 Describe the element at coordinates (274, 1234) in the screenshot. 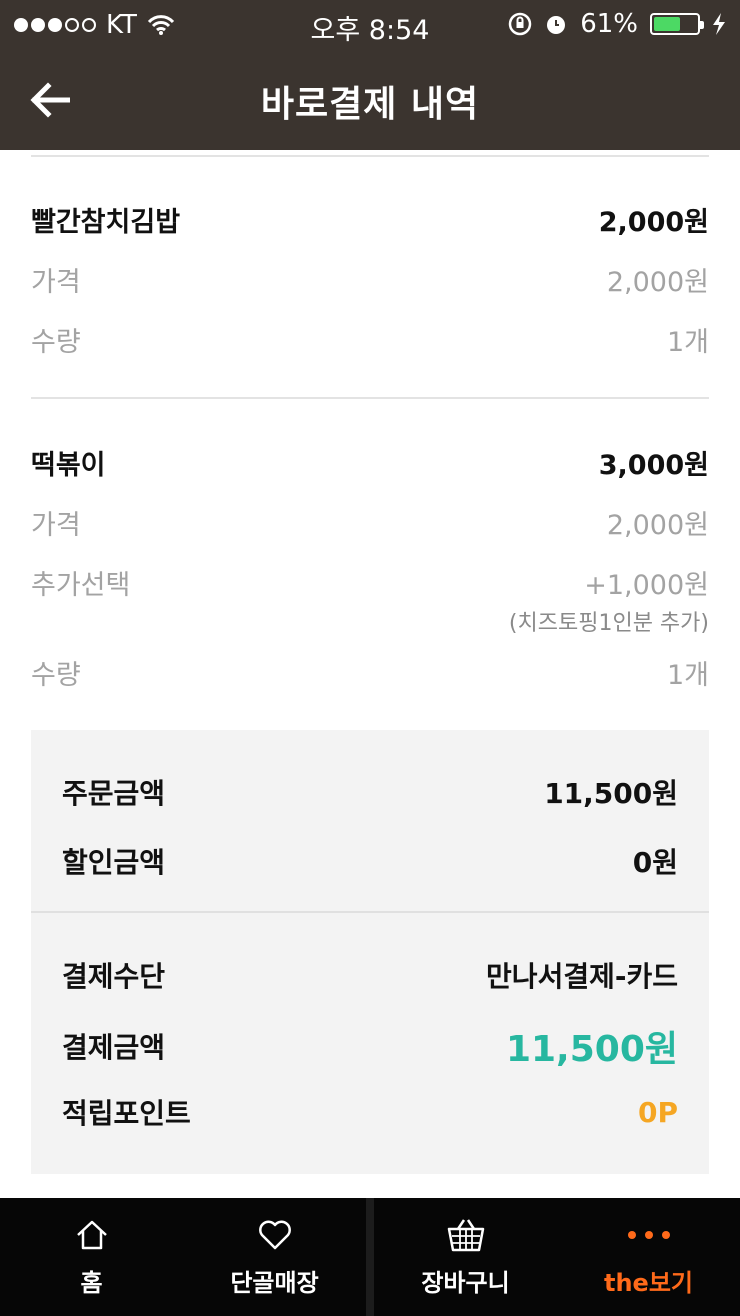

I see `heart-icon` at that location.